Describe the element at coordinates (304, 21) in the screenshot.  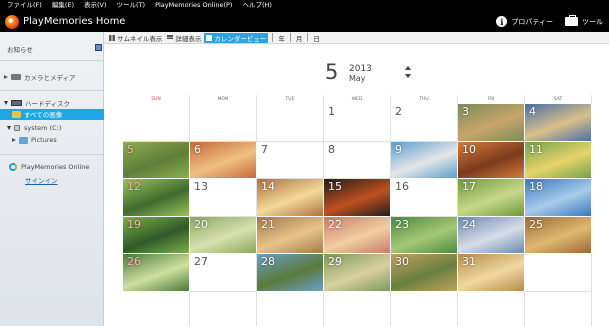
I see `title-bar: PlayMemories Home i プロパティー ツール` at that location.